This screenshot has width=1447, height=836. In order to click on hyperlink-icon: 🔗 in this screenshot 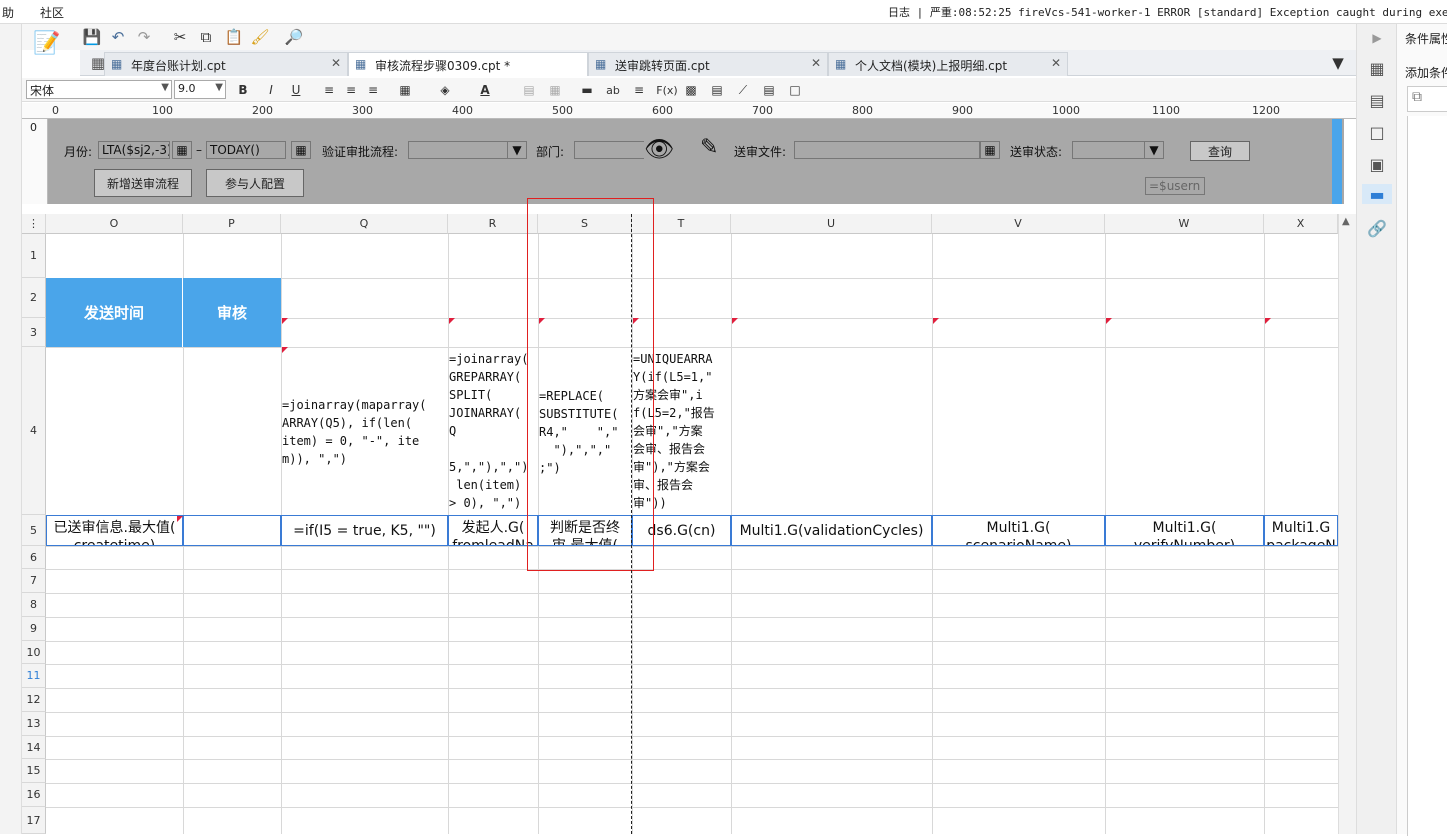, I will do `click(1377, 228)`.